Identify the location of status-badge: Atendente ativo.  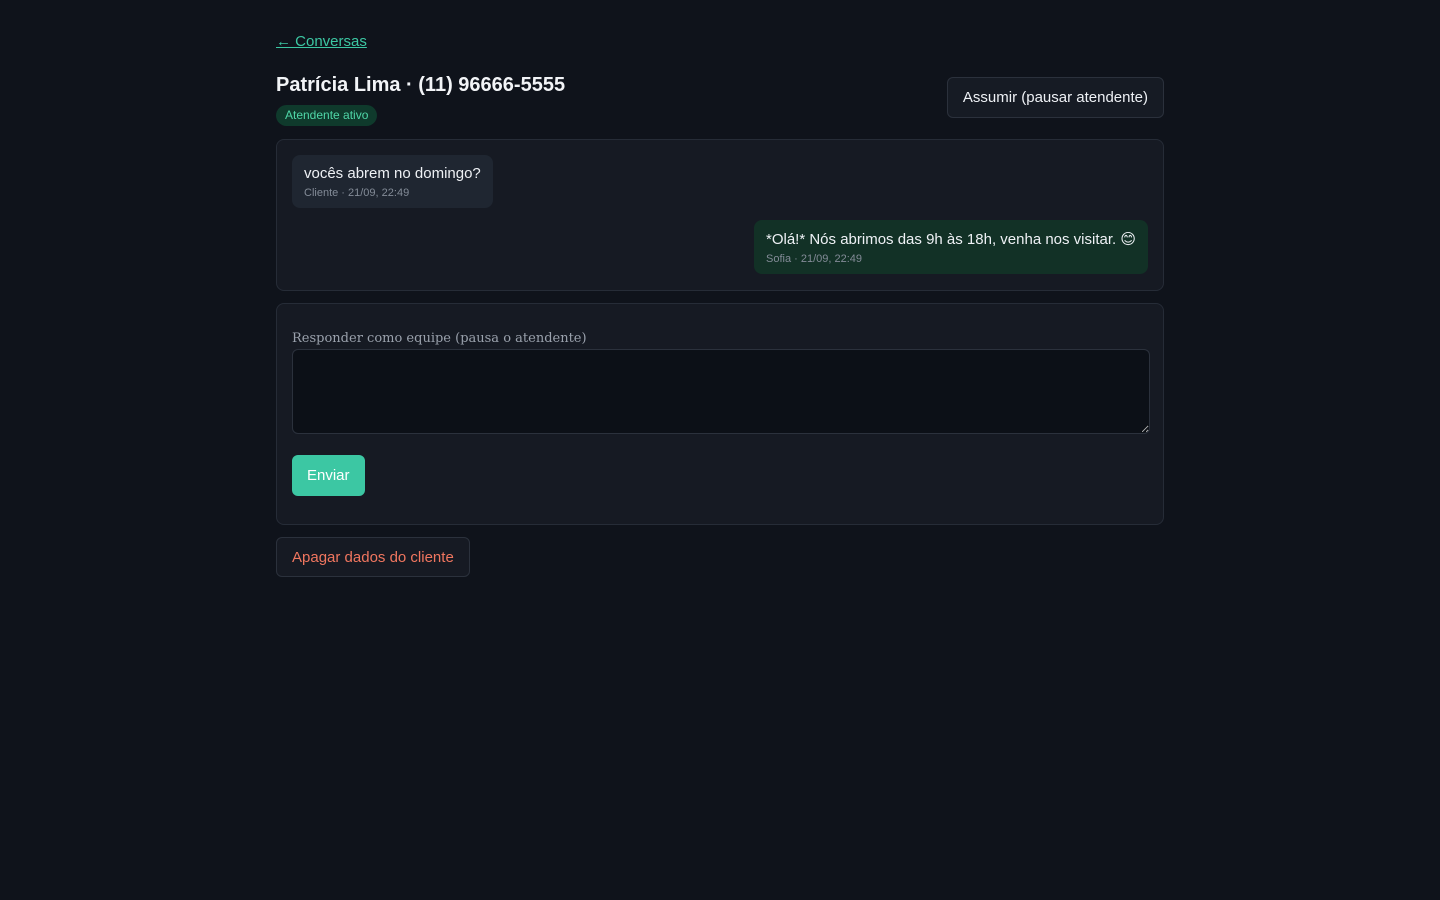
(327, 115).